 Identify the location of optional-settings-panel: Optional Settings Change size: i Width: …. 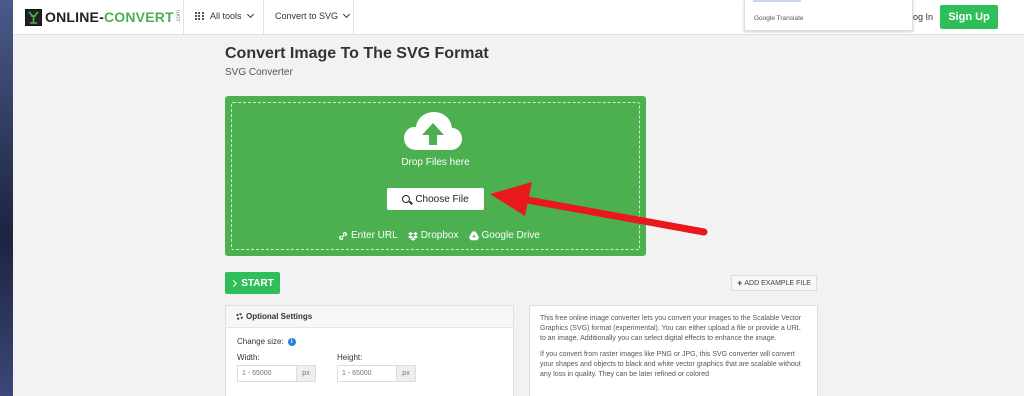
(369, 350).